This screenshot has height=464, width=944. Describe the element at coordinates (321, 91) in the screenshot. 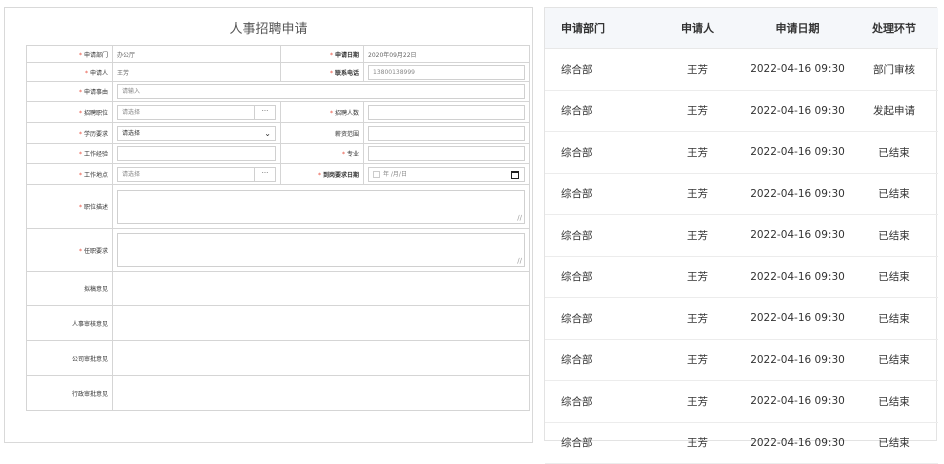

I see `reason-input: 请输入` at that location.